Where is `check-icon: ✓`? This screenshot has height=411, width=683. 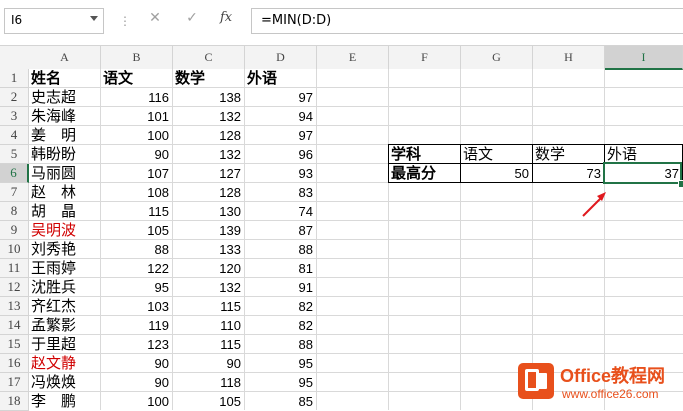 check-icon: ✓ is located at coordinates (192, 18).